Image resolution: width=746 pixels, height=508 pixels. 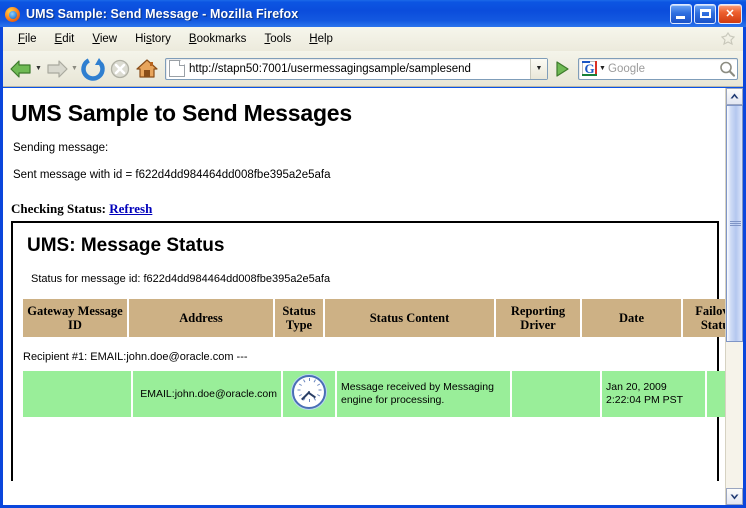 I want to click on checking-status-label: Checking Status:, so click(x=58, y=208).